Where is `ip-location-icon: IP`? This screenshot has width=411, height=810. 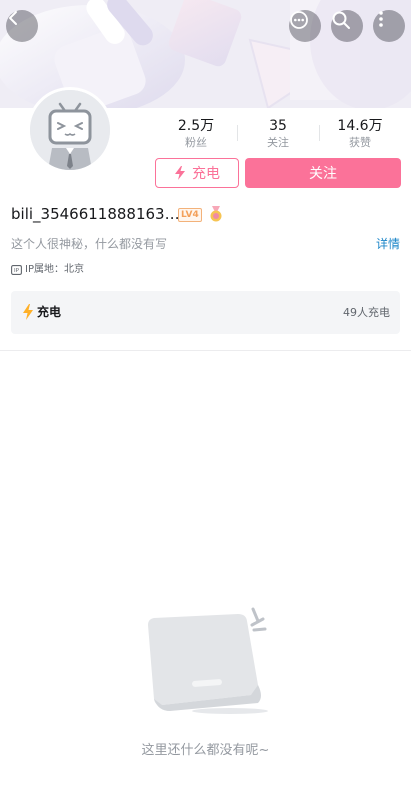
ip-location-icon: IP is located at coordinates (16, 270).